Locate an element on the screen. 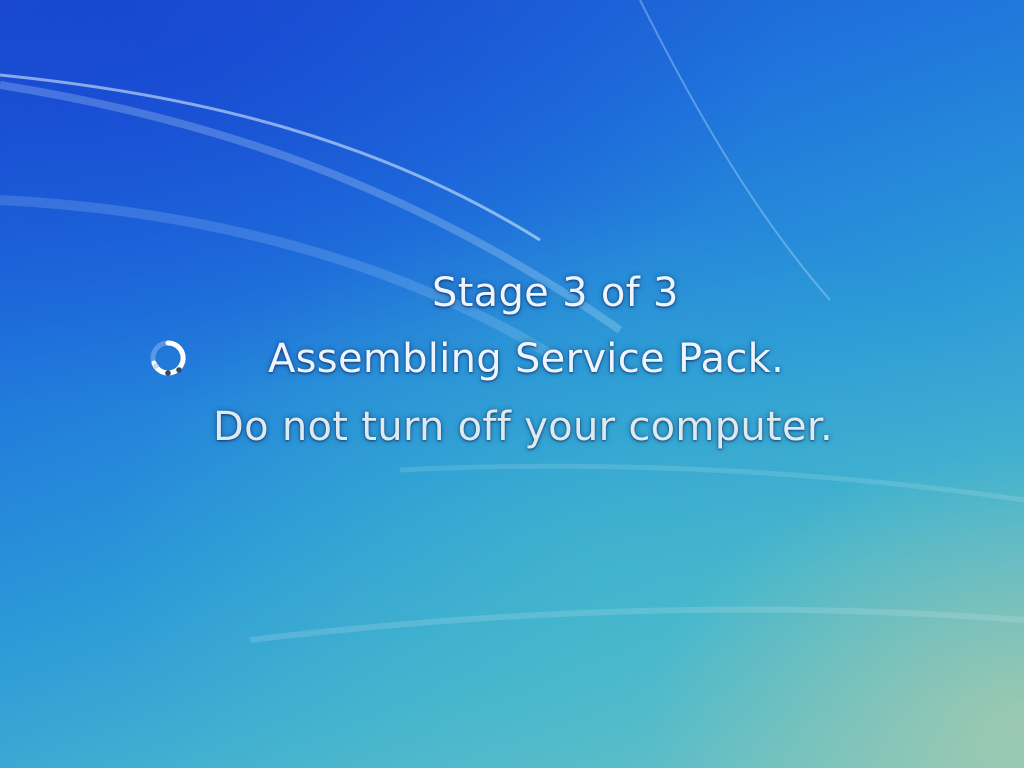 The height and width of the screenshot is (768, 1024). stage-progress-text: Stage 3 of 3 is located at coordinates (555, 293).